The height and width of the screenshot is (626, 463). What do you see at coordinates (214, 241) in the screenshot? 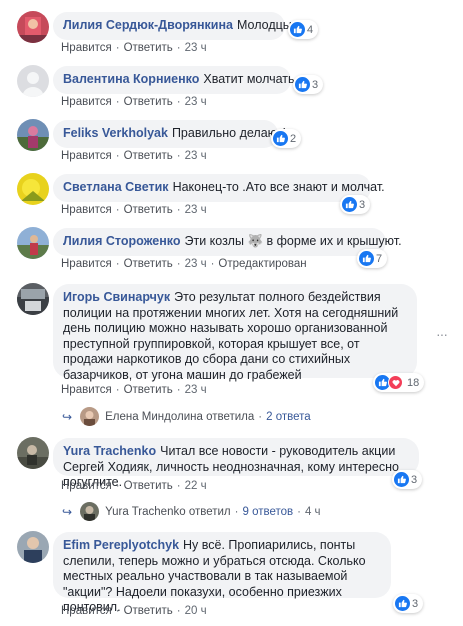
I see `comment-text-before: Эти козлы` at bounding box center [214, 241].